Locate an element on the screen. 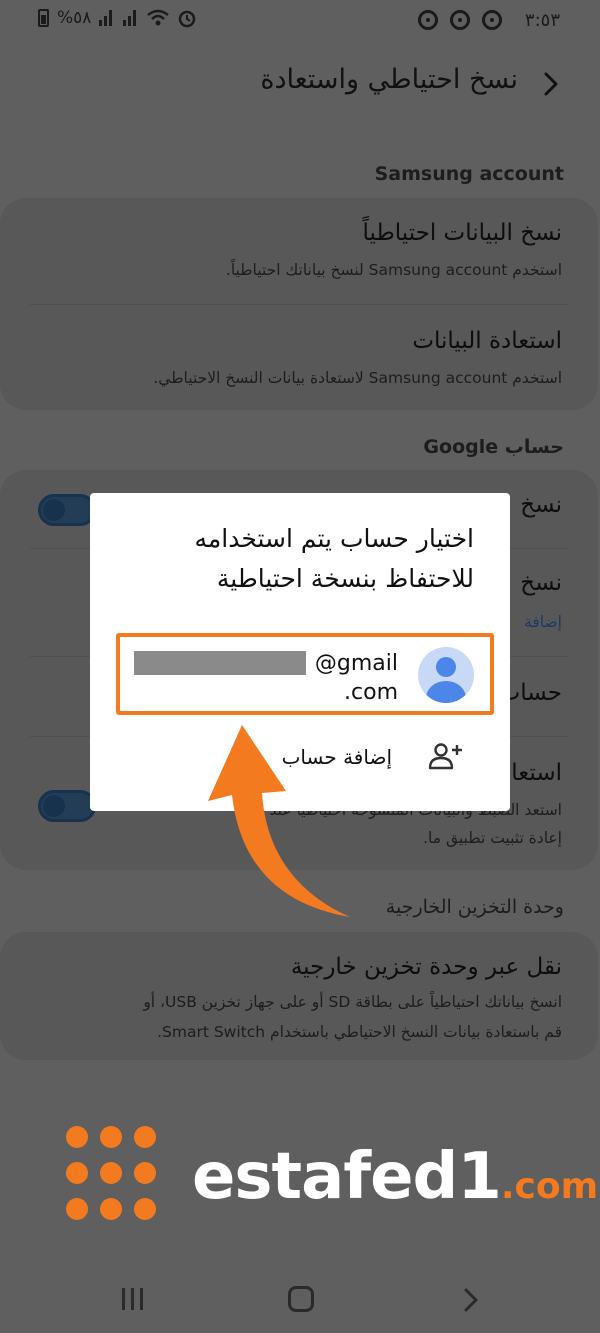 Image resolution: width=600 pixels, height=1333 pixels. wifi-icon is located at coordinates (158, 17).